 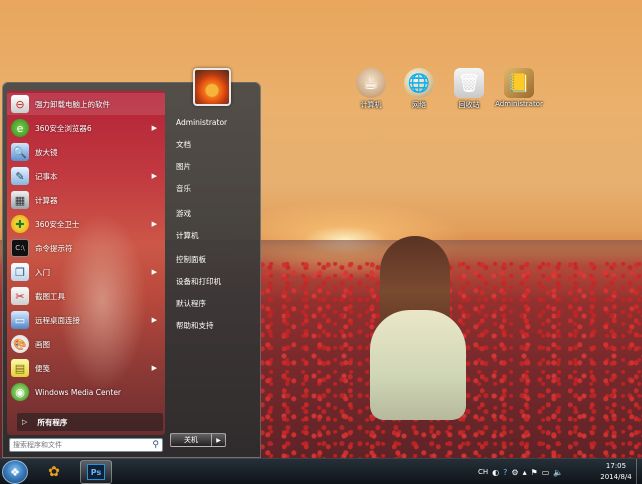 What do you see at coordinates (321, 471) in the screenshot?
I see `taskbar: ❖ ✿ Ps CH ◐ ? ⚙ ▴ ⚑ ▭ 🔈 17:05 2014/8/4` at bounding box center [321, 471].